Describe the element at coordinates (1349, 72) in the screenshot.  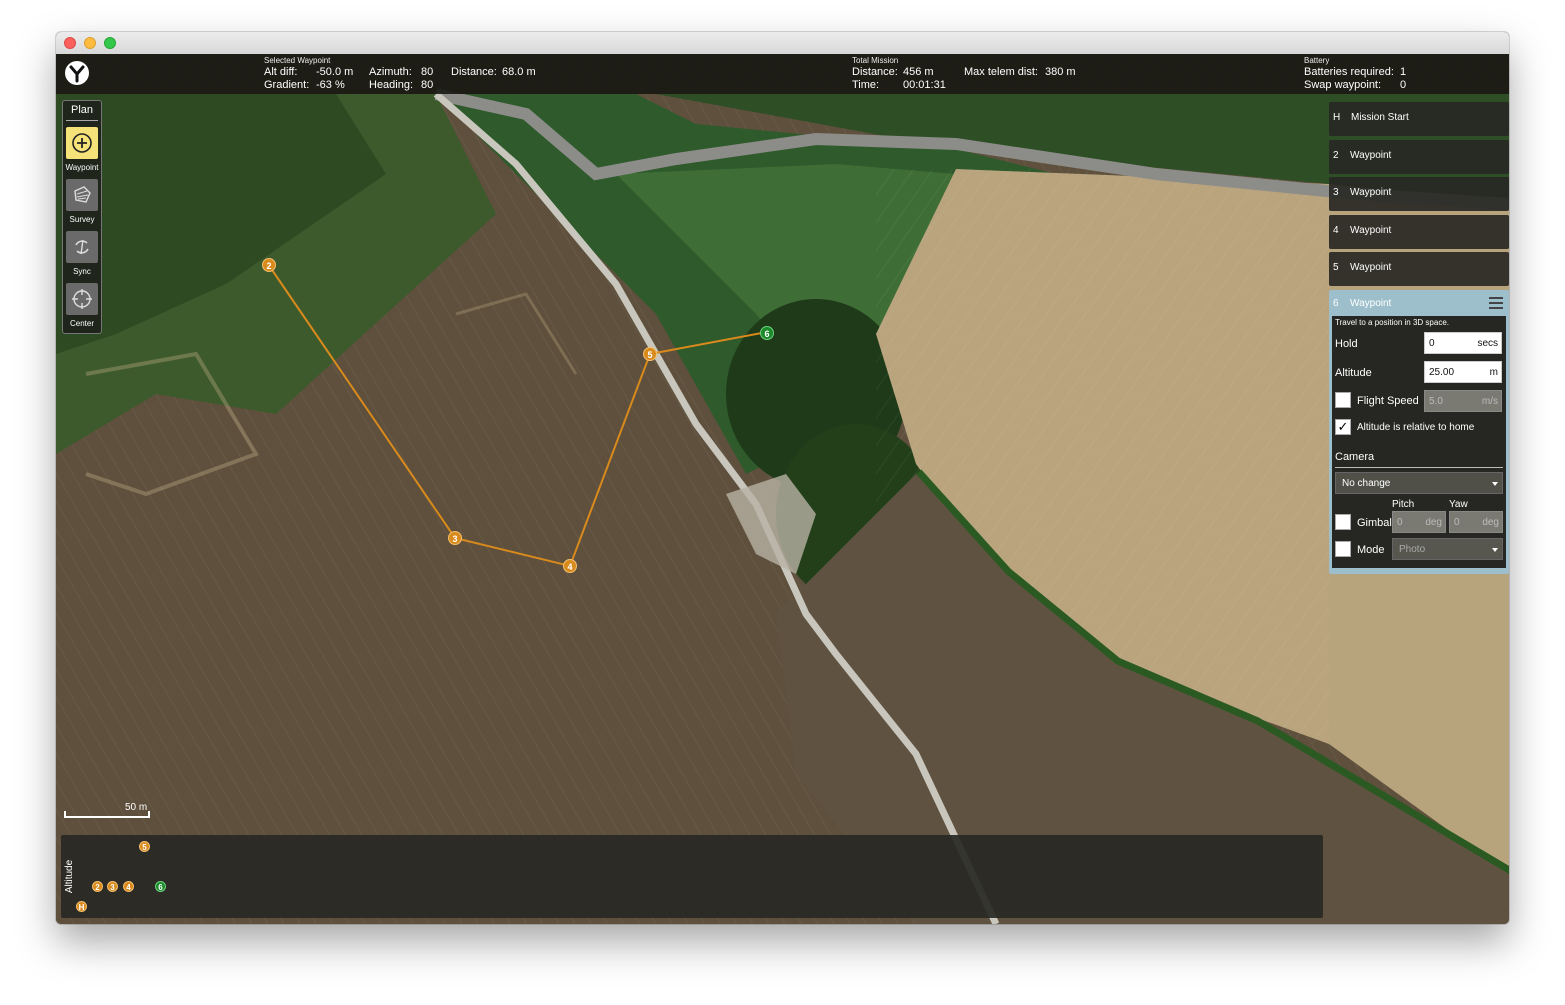
I see `batteries-required-label: Batteries required:` at that location.